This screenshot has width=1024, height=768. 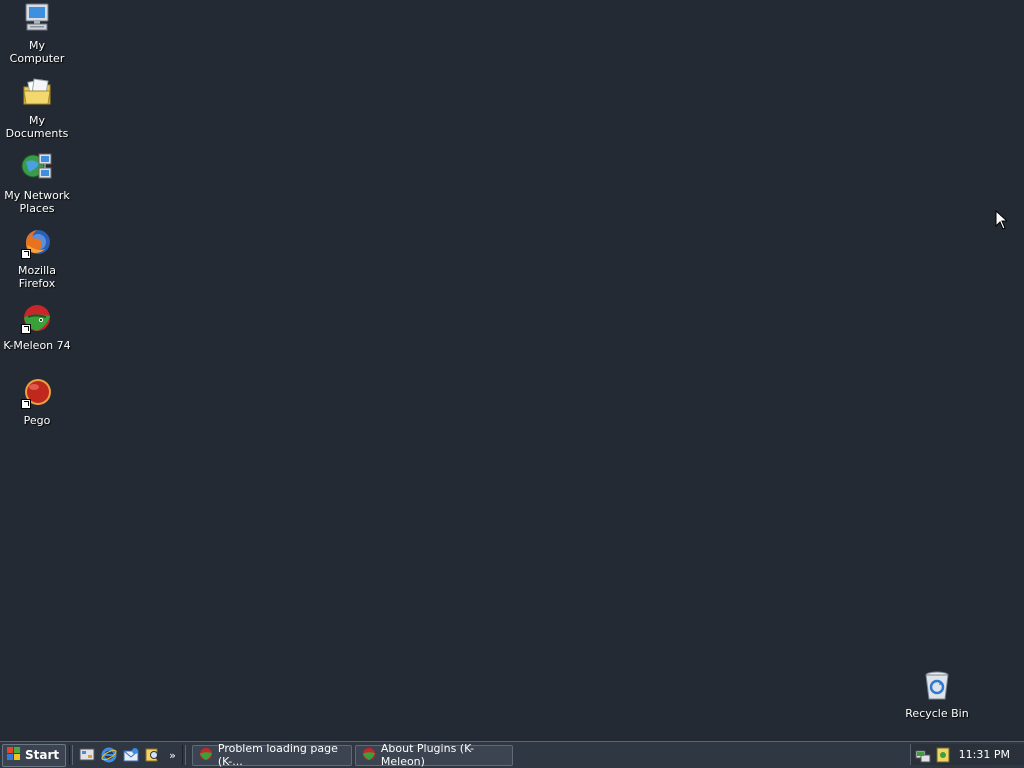 What do you see at coordinates (923, 755) in the screenshot?
I see `network-connection-icon` at bounding box center [923, 755].